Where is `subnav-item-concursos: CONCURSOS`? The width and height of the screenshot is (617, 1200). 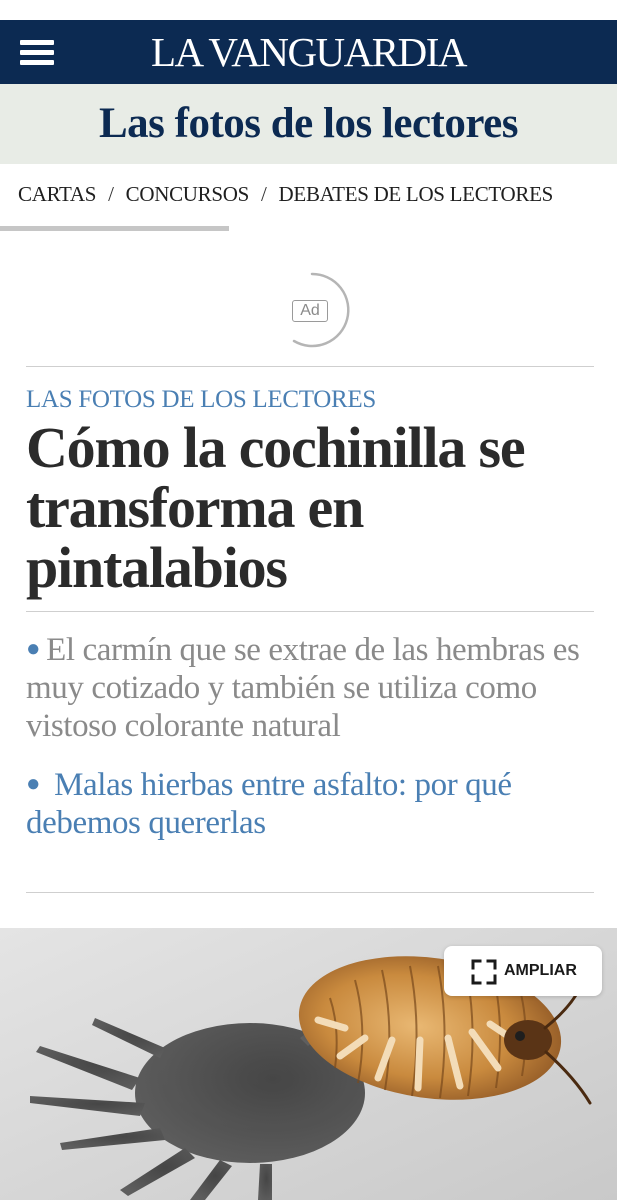 subnav-item-concursos: CONCURSOS is located at coordinates (188, 194).